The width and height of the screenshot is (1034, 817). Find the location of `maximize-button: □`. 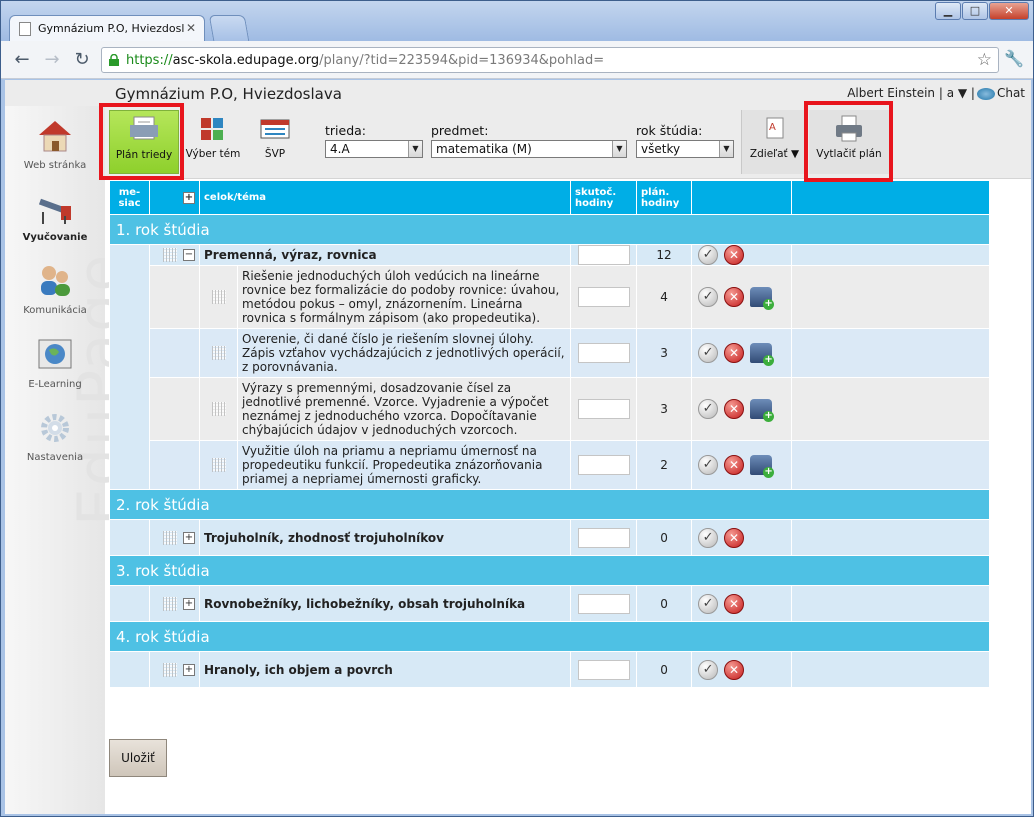

maximize-button: □ is located at coordinates (975, 11).